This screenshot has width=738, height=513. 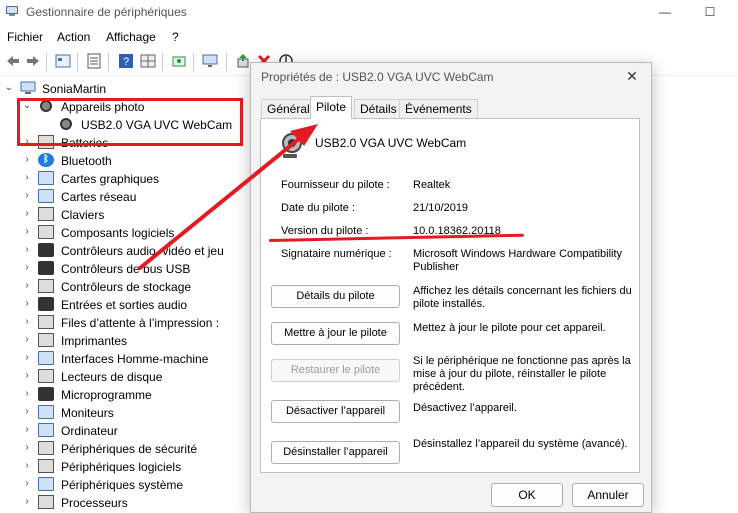 What do you see at coordinates (335, 370) in the screenshot?
I see `rollback-driver-button: Restaurer le pilote` at bounding box center [335, 370].